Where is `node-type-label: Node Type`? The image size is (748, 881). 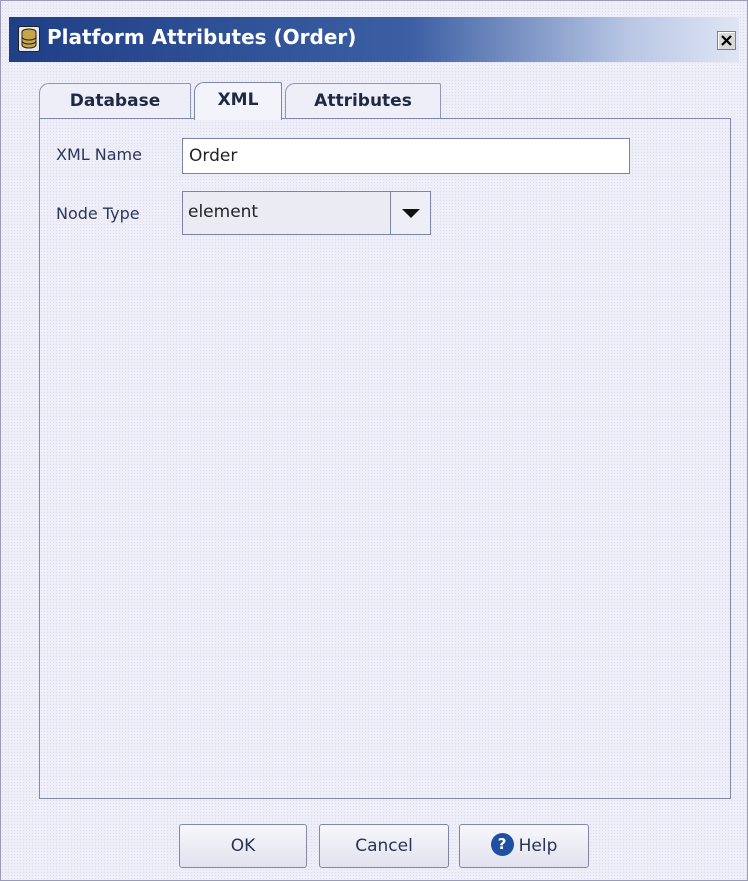
node-type-label: Node Type is located at coordinates (98, 213).